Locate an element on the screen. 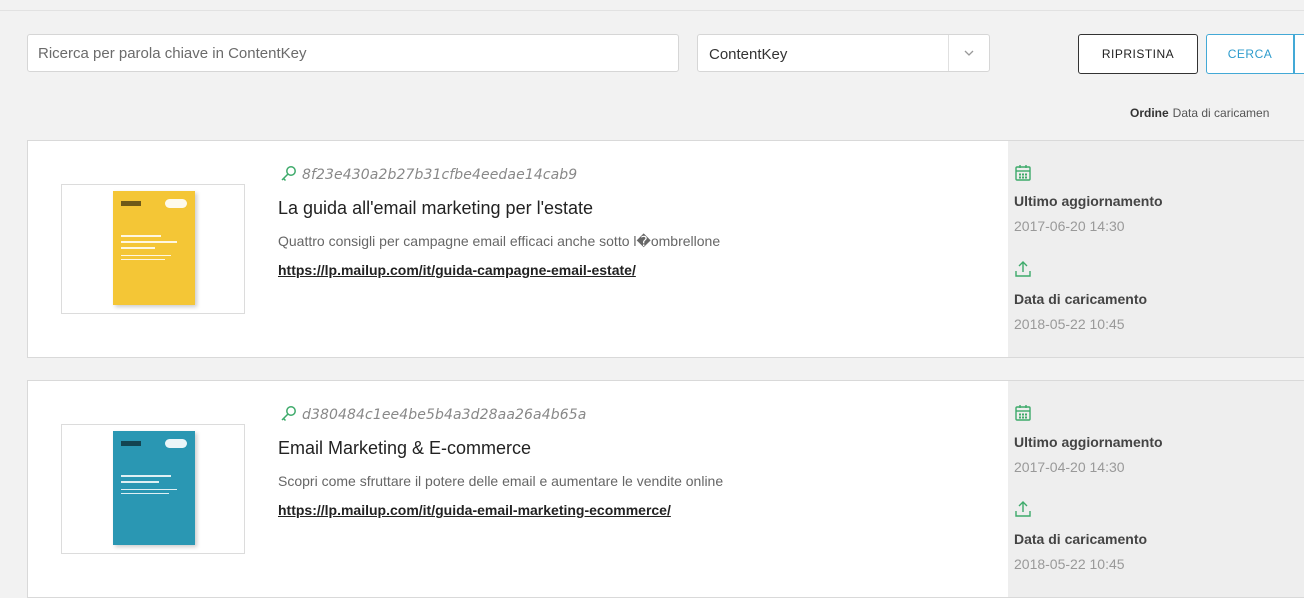 The width and height of the screenshot is (1304, 598). search-button: CERCA is located at coordinates (1250, 54).